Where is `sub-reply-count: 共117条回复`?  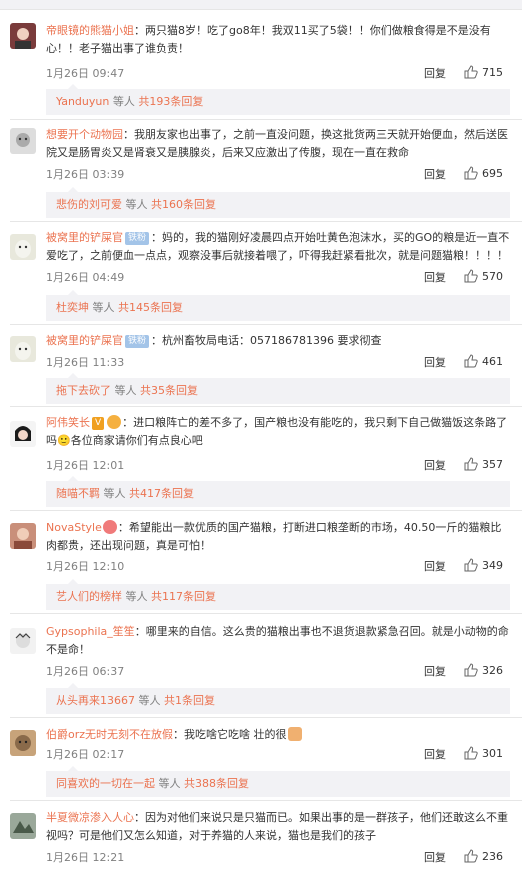
sub-reply-count: 共117条回复 is located at coordinates (183, 596).